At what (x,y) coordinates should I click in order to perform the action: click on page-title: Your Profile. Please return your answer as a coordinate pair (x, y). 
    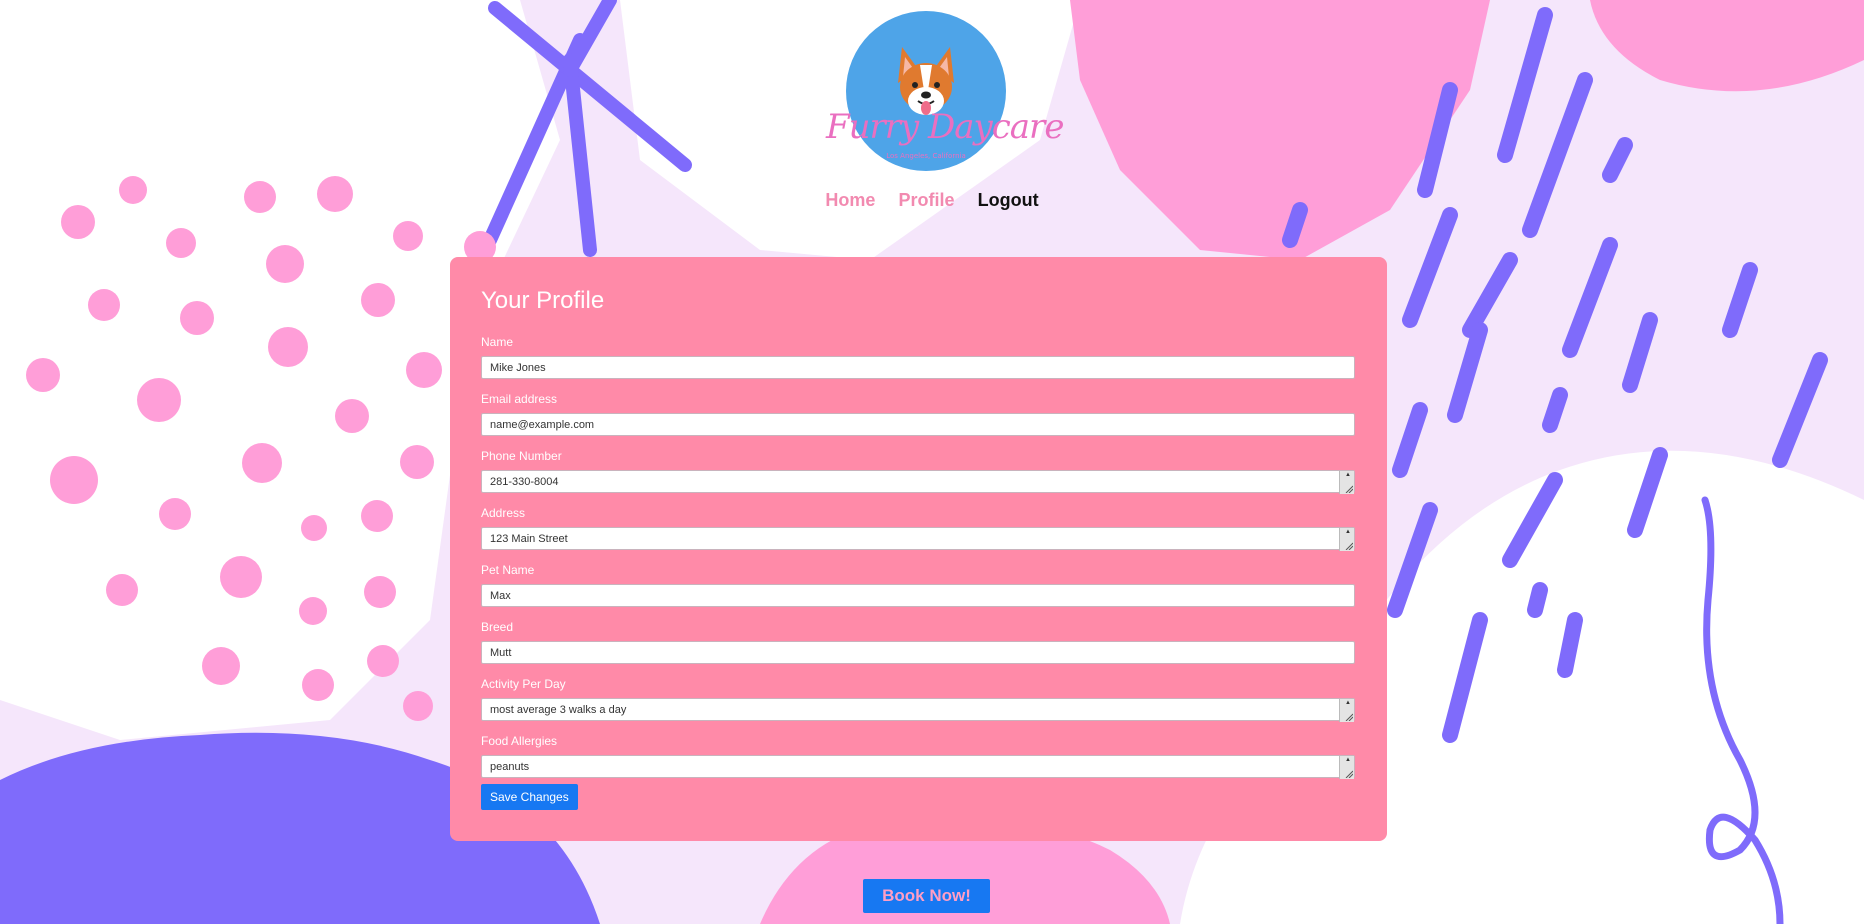
    Looking at the image, I should click on (543, 300).